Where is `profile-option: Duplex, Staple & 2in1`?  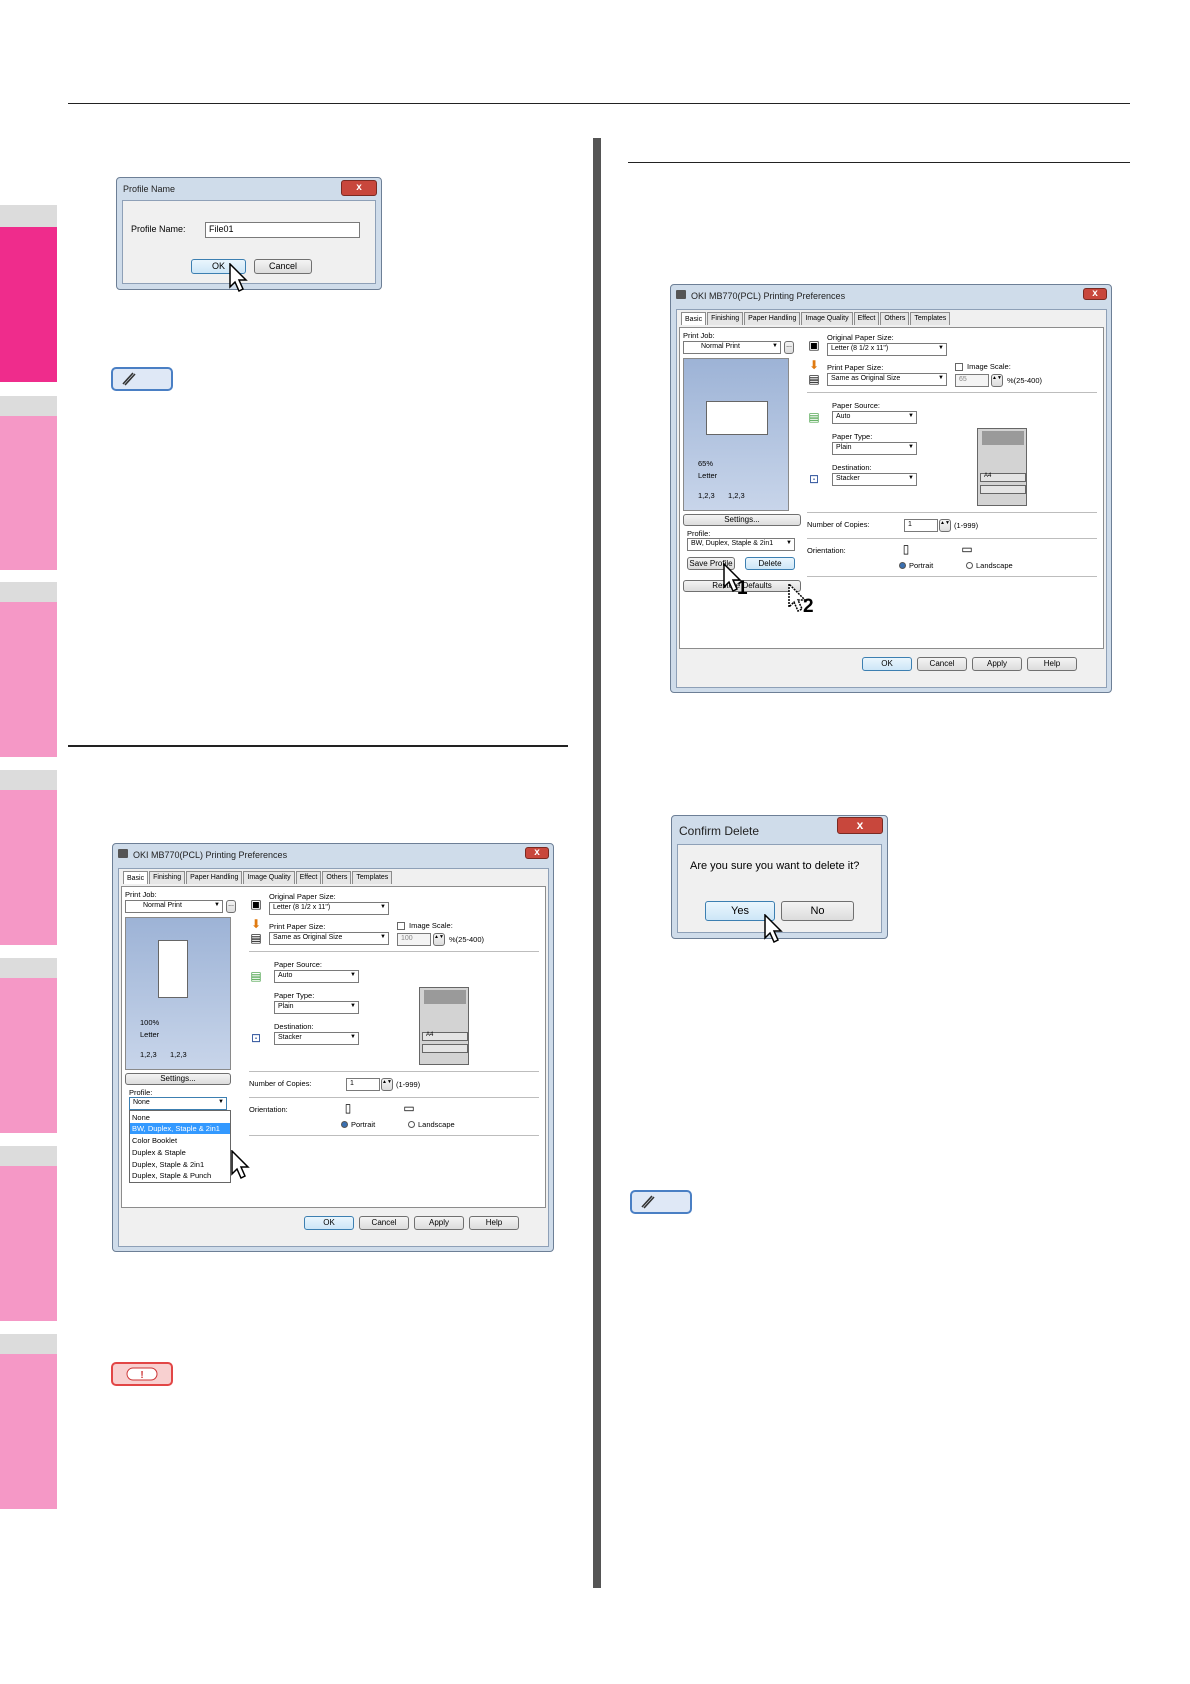 profile-option: Duplex, Staple & 2in1 is located at coordinates (168, 1164).